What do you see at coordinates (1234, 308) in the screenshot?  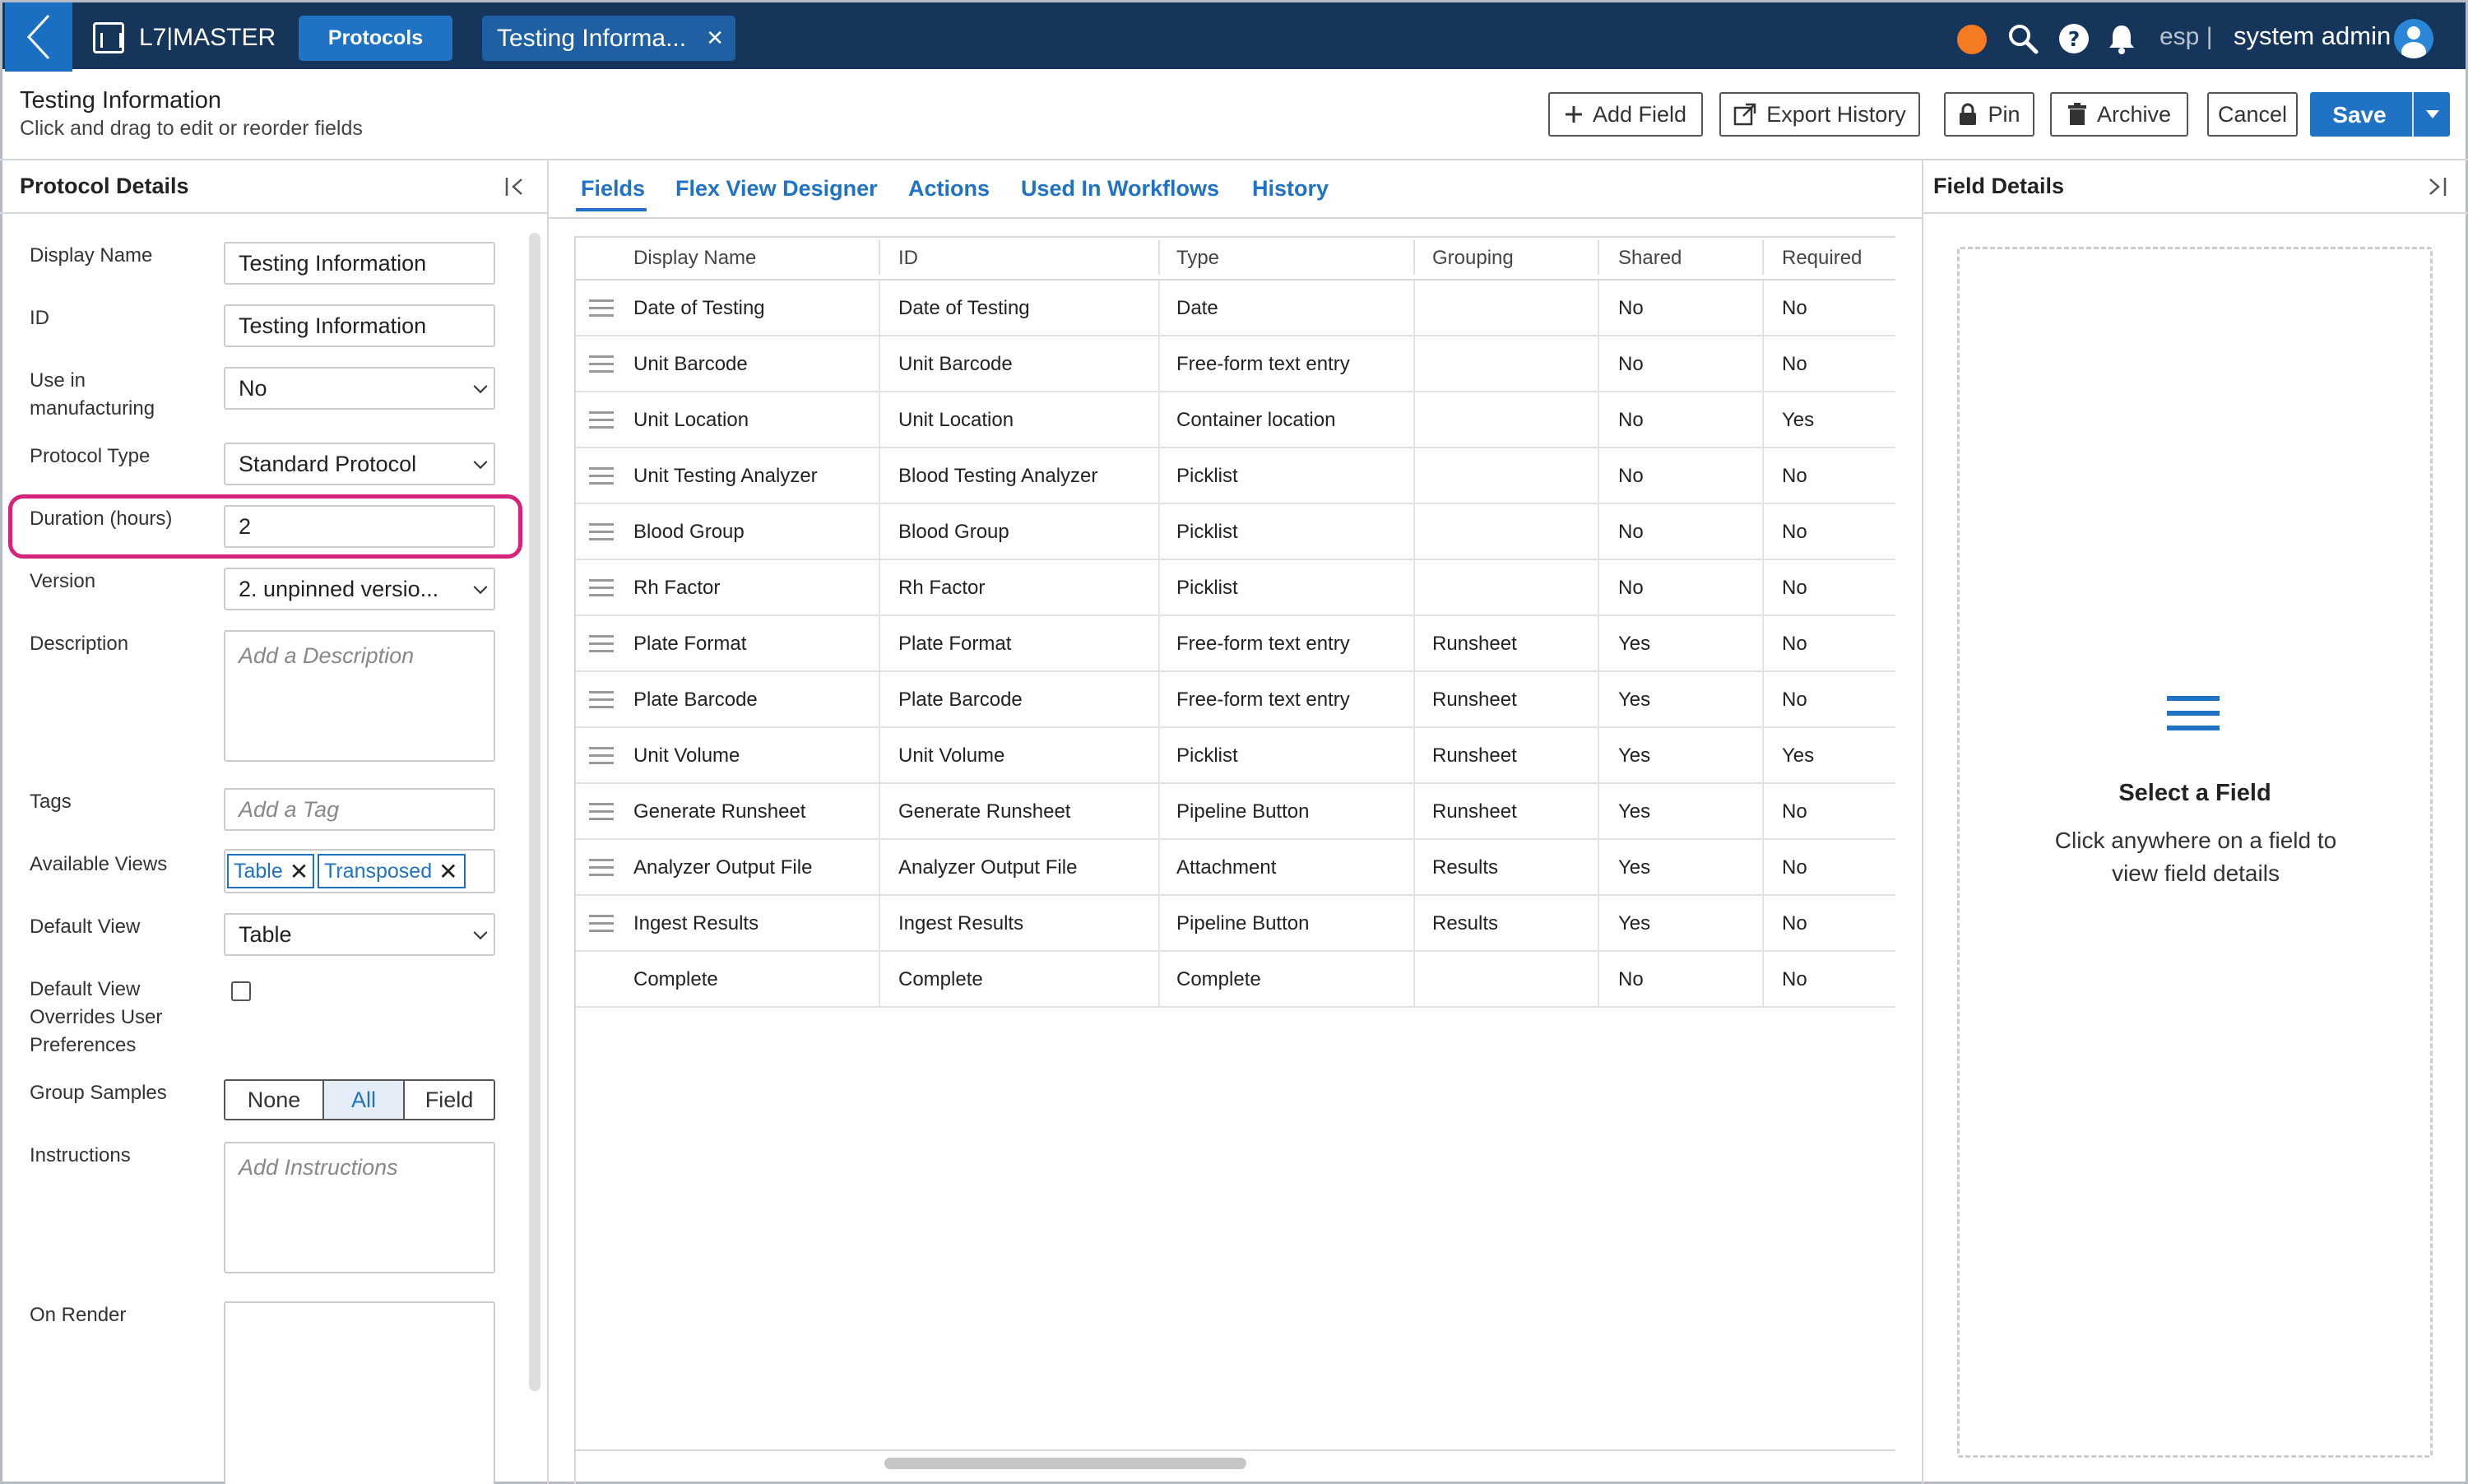 I see `table-row` at bounding box center [1234, 308].